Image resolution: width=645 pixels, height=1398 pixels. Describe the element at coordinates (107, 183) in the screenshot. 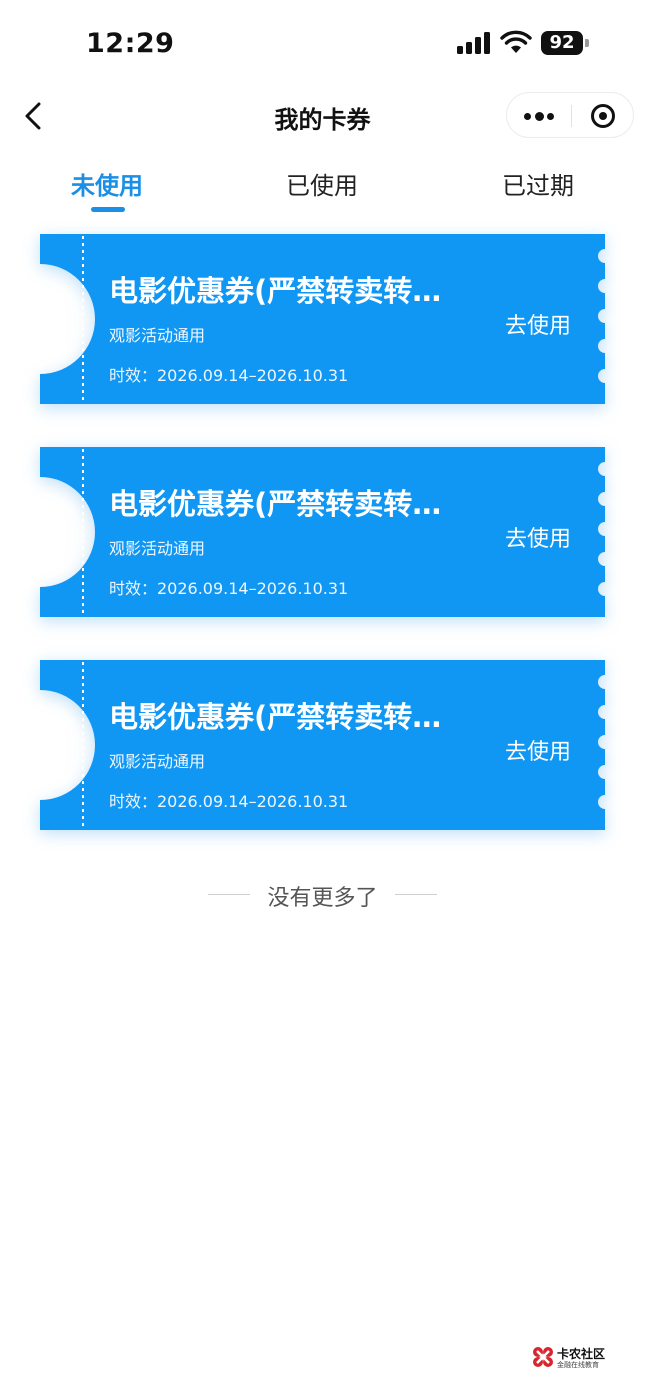

I see `tab-unused: 未使用` at that location.